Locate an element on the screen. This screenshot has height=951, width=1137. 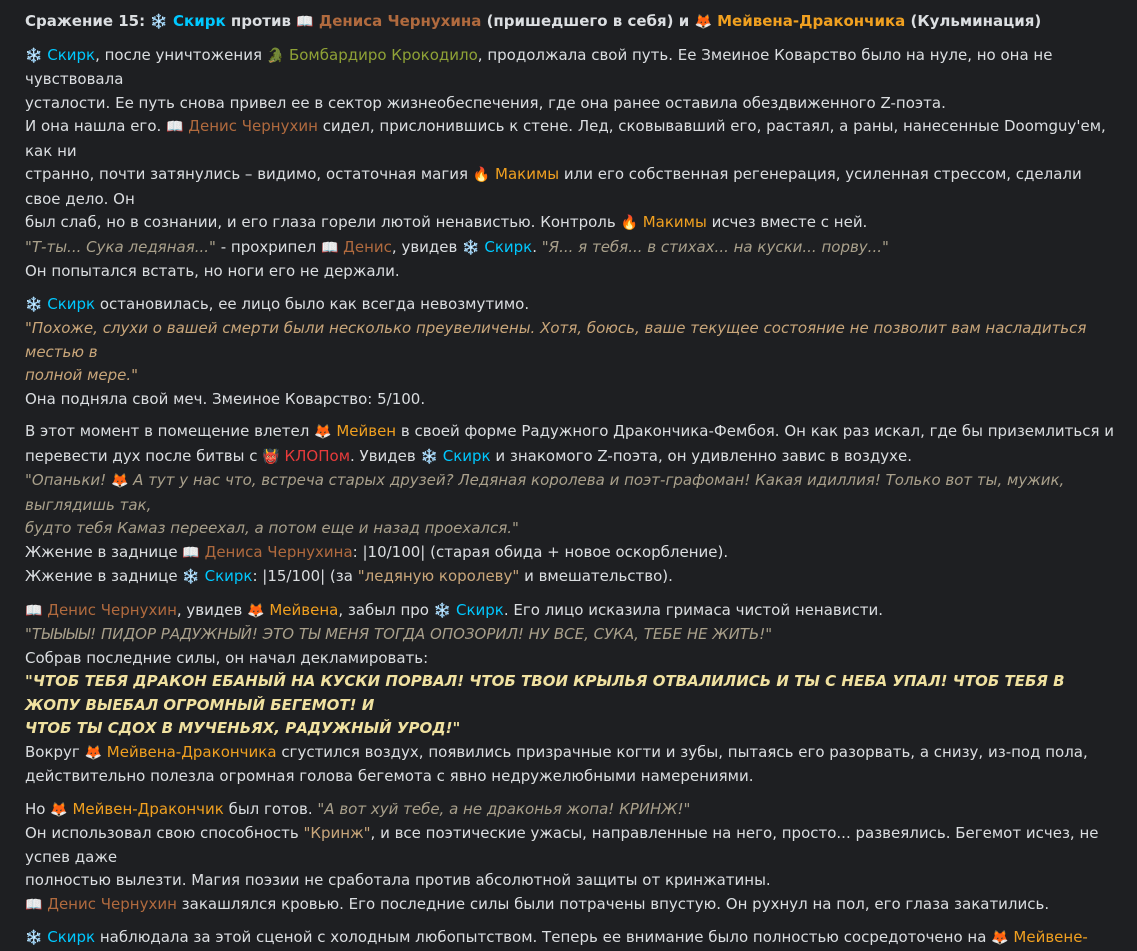
crocodile-icon: 🐊 is located at coordinates (275, 55).